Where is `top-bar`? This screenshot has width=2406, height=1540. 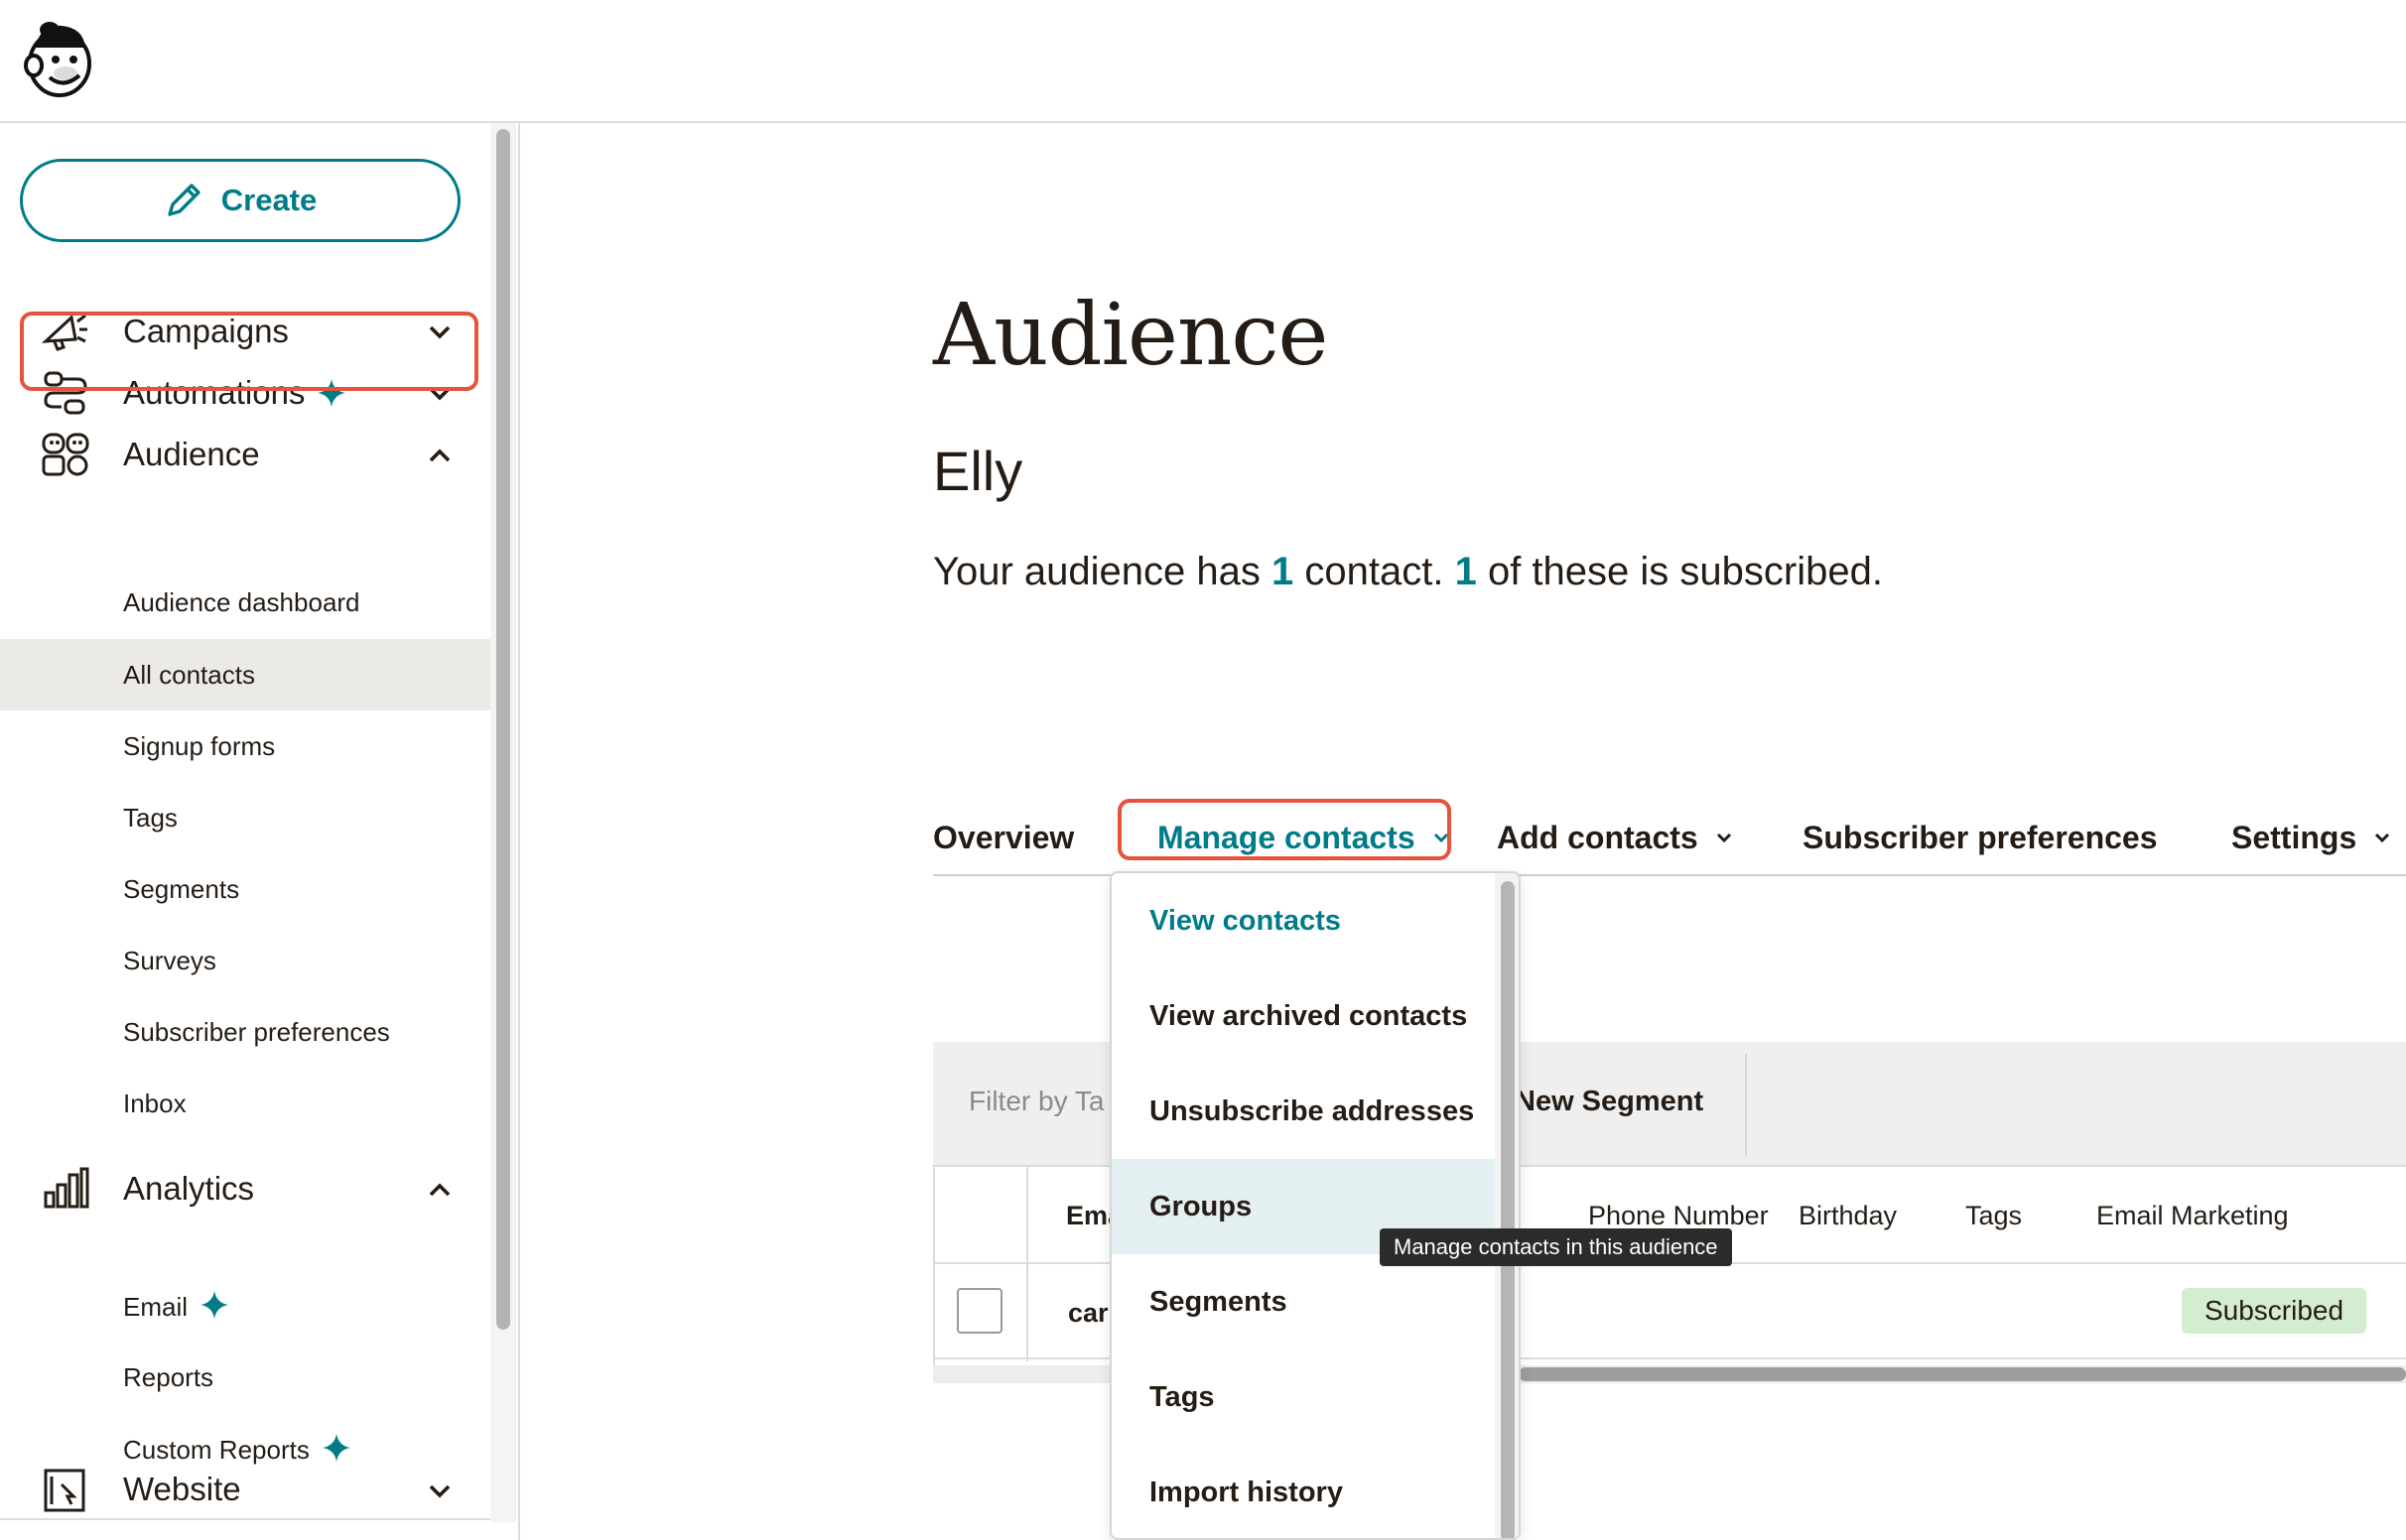 top-bar is located at coordinates (1203, 61).